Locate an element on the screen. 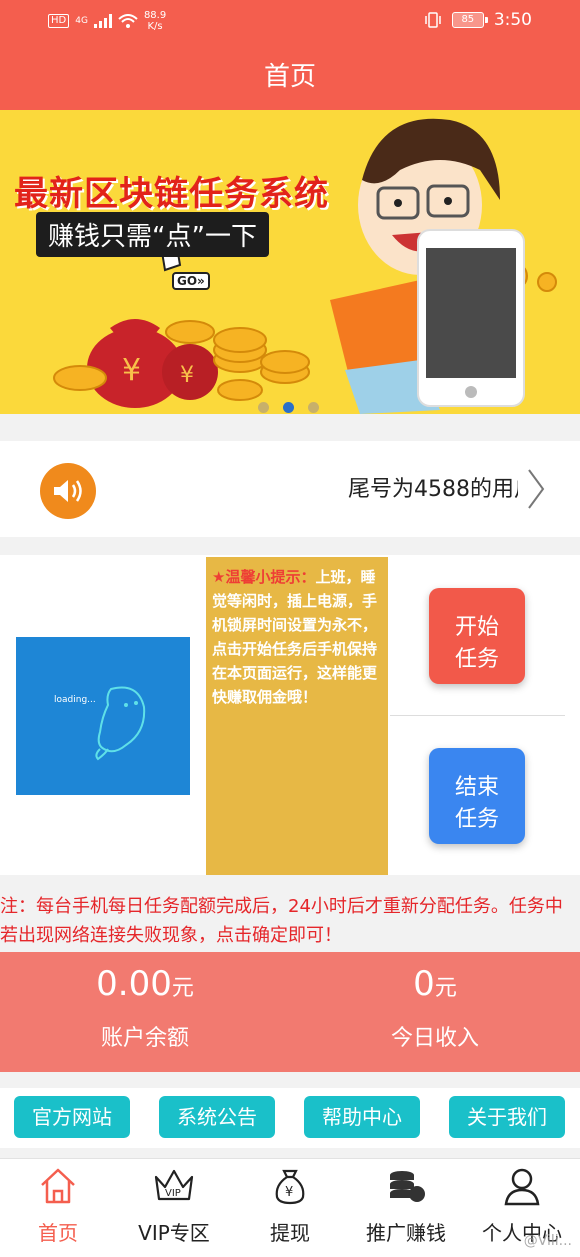 This screenshot has height=1257, width=580. today-income-unit: 元 is located at coordinates (445, 988).